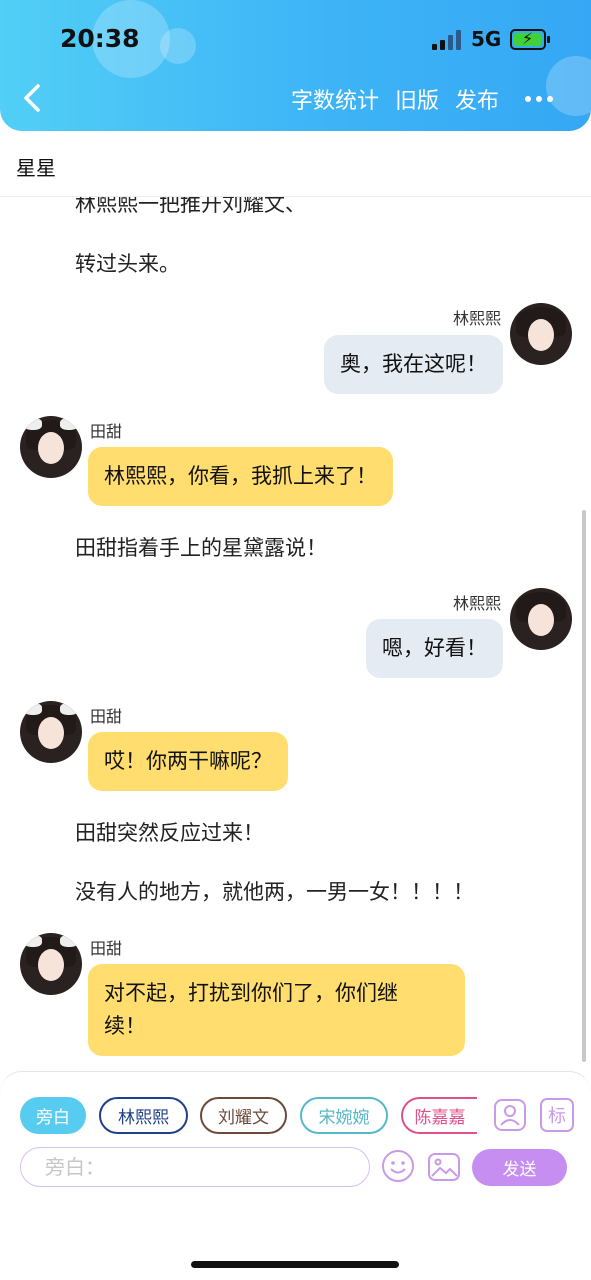 The height and width of the screenshot is (1280, 591). What do you see at coordinates (344, 1115) in the screenshot?
I see `role-chip-songwanwan: 宋婉婉` at bounding box center [344, 1115].